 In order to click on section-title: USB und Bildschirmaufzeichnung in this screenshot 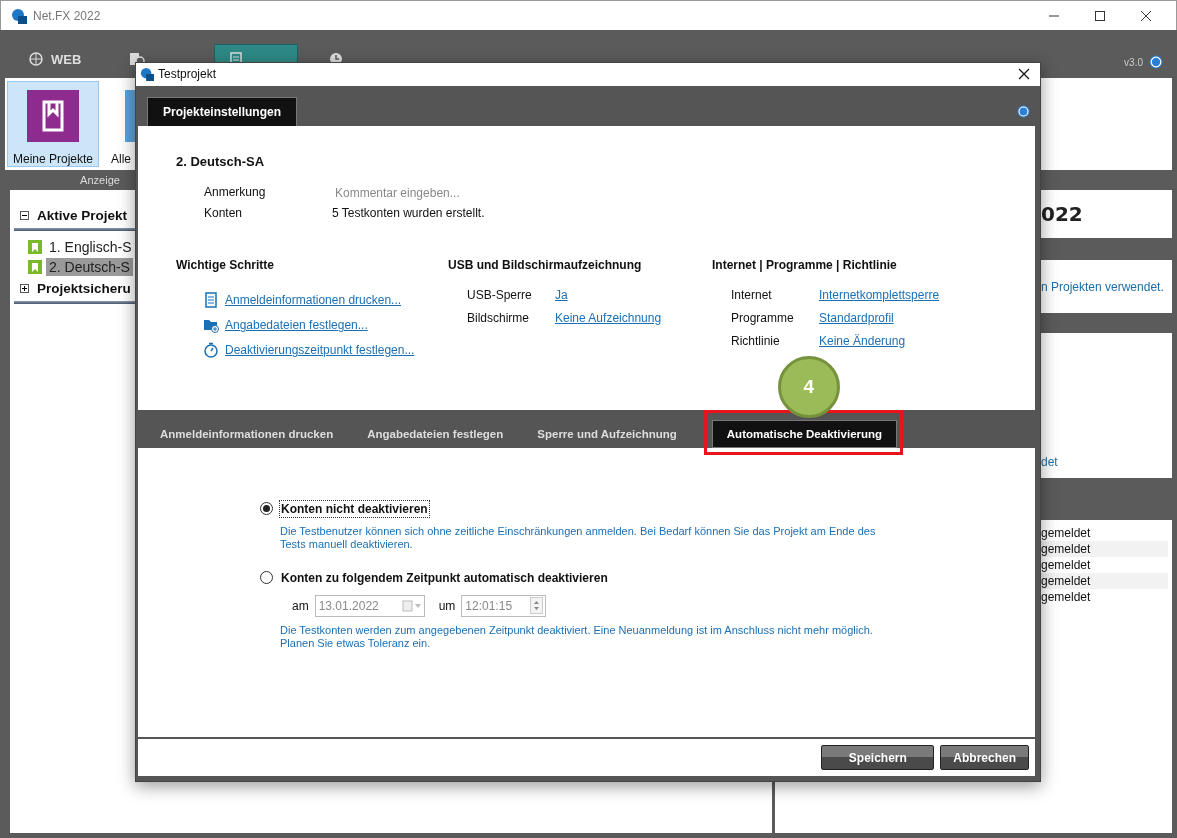, I will do `click(545, 264)`.